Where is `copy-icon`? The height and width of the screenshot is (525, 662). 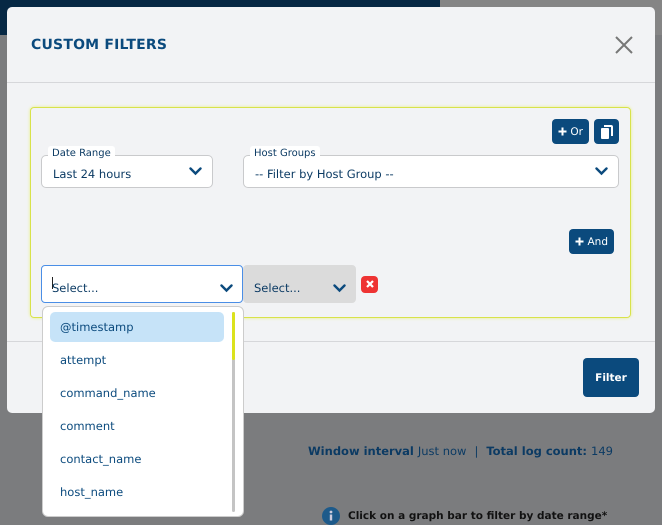
copy-icon is located at coordinates (606, 131).